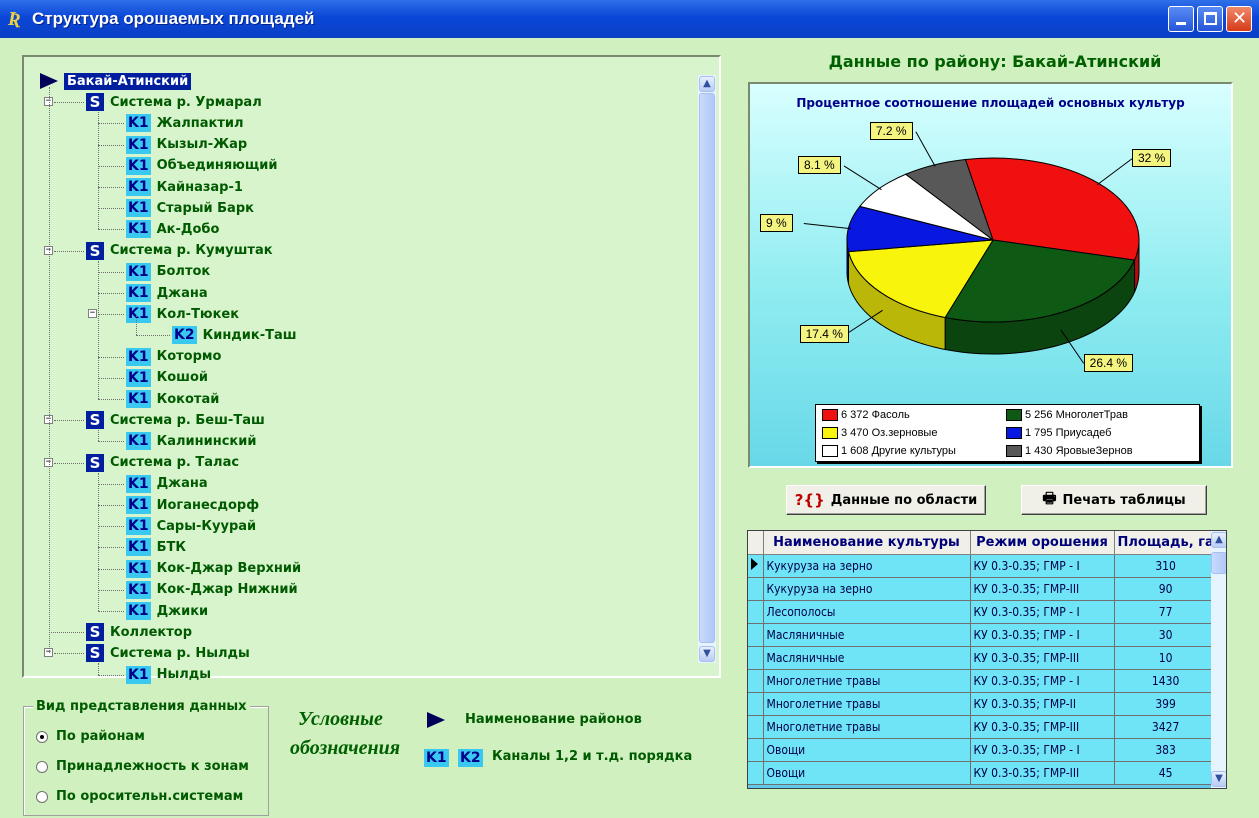  What do you see at coordinates (142, 766) in the screenshot?
I see `radio-by-zones: Принадлежность к зонам` at bounding box center [142, 766].